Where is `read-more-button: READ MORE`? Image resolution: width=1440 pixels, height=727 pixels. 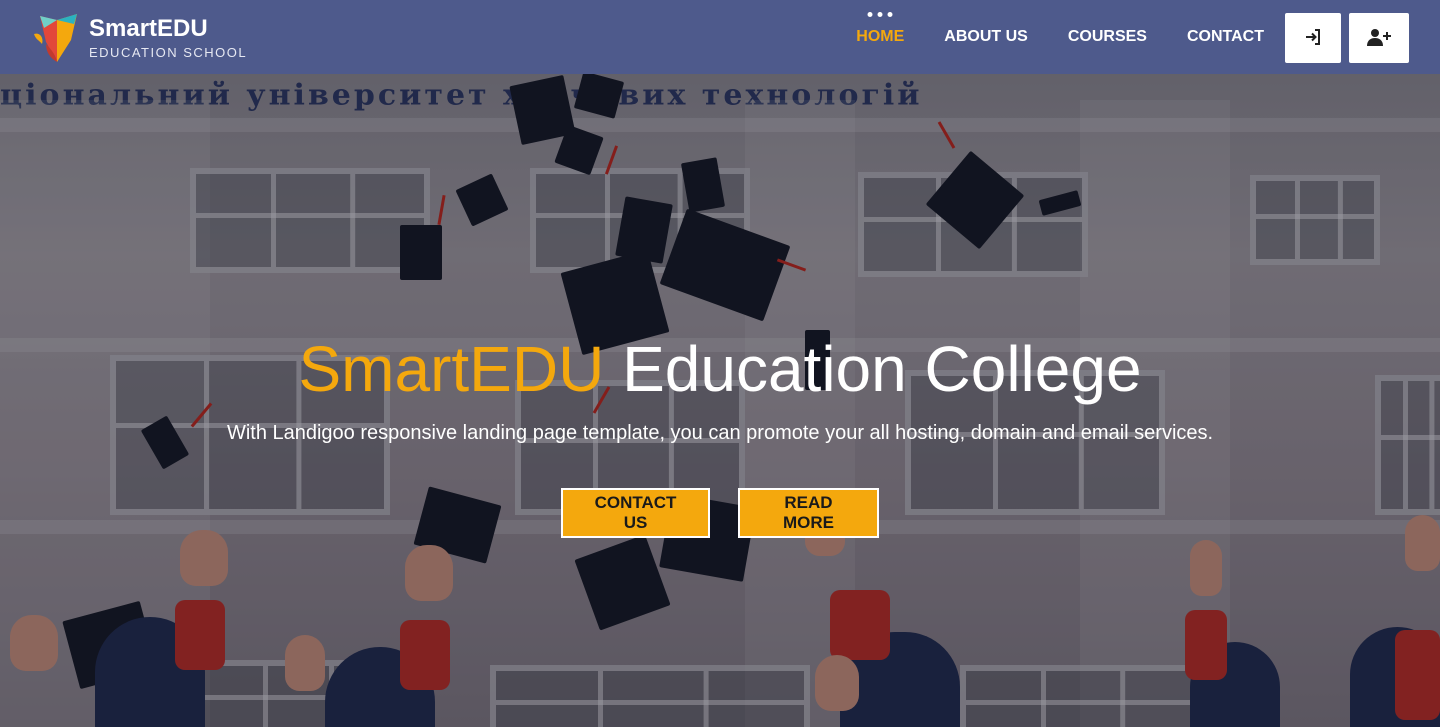 read-more-button: READ MORE is located at coordinates (808, 513).